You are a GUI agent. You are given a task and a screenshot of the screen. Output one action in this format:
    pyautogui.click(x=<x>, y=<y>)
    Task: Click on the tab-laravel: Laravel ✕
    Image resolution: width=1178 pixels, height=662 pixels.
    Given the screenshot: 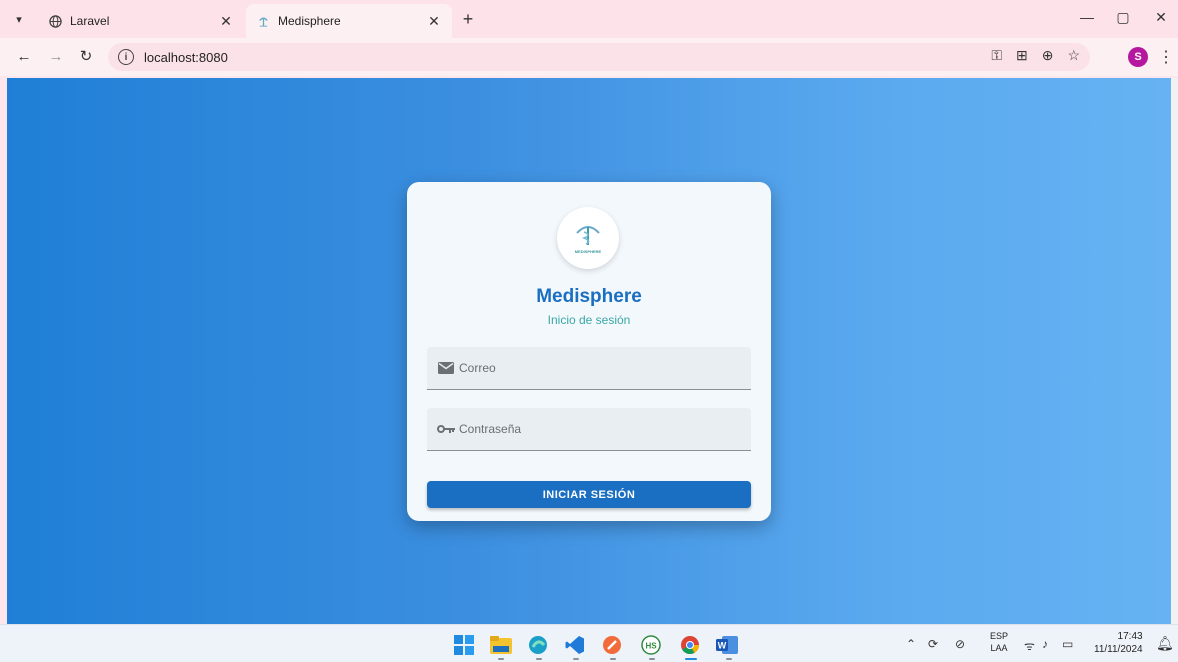 What is the action you would take?
    pyautogui.click(x=141, y=21)
    